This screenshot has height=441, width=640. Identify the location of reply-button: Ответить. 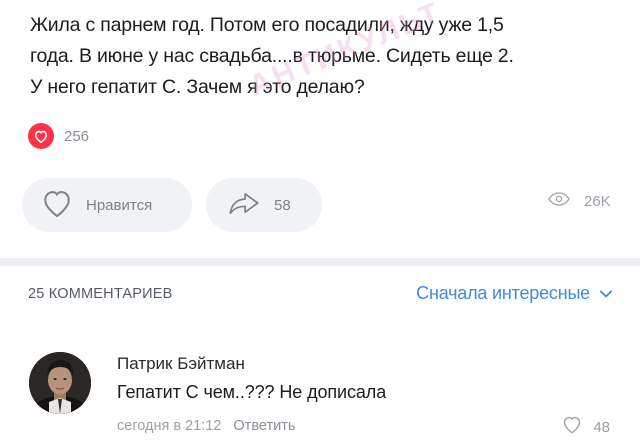
(264, 426).